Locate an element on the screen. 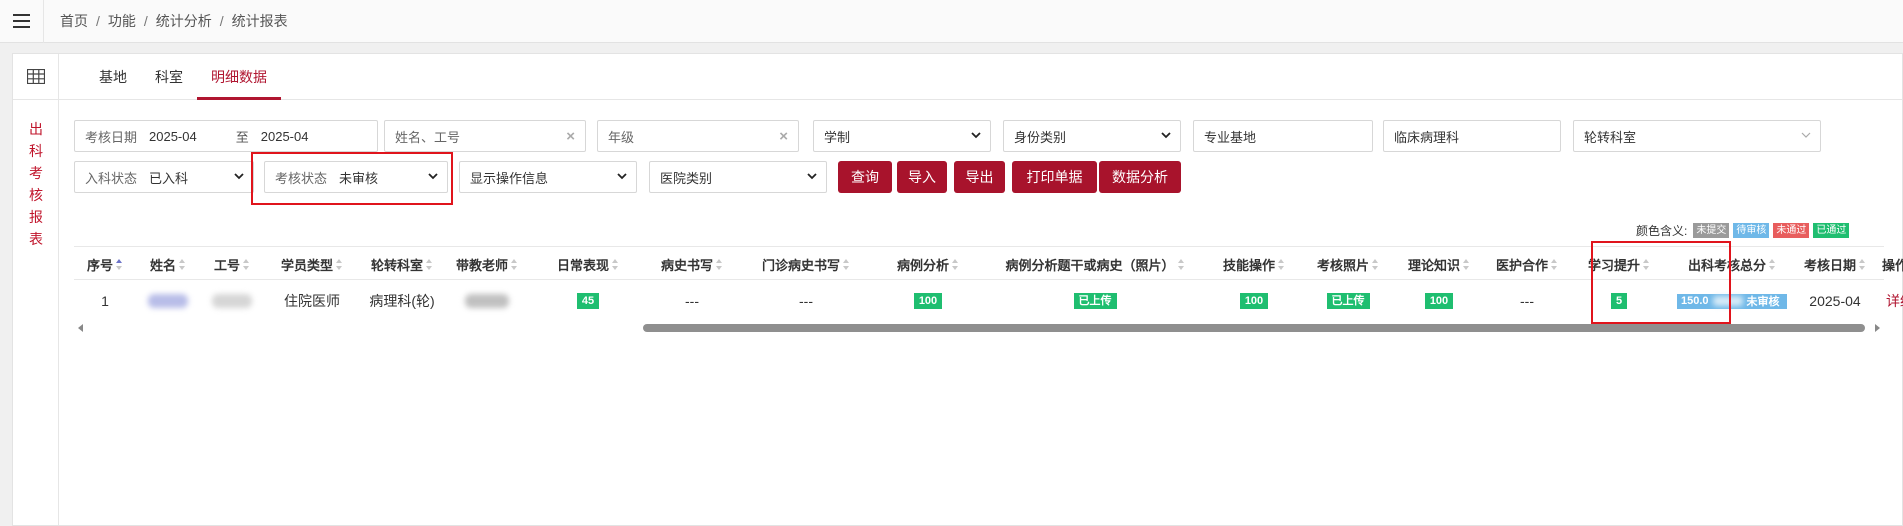 The image size is (1903, 526). cell-exam-date: 2025-04 is located at coordinates (1835, 301).